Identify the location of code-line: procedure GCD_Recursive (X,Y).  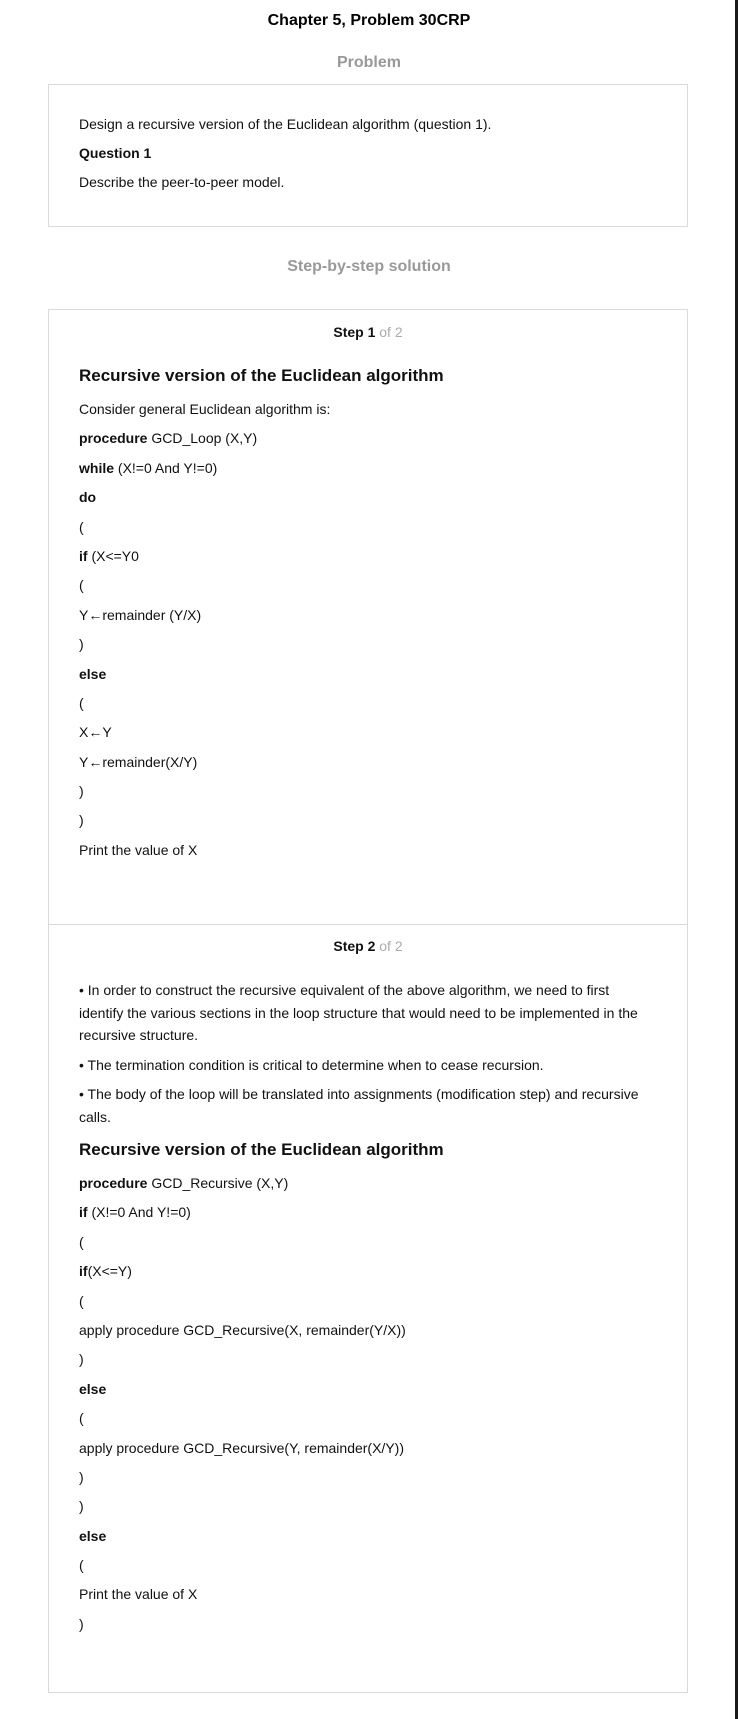
(368, 1183).